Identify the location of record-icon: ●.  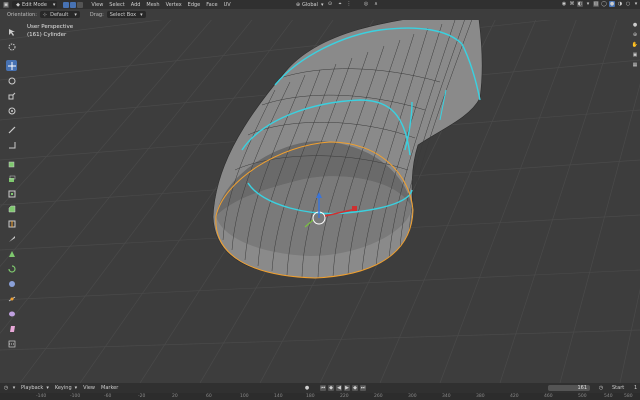
(307, 388).